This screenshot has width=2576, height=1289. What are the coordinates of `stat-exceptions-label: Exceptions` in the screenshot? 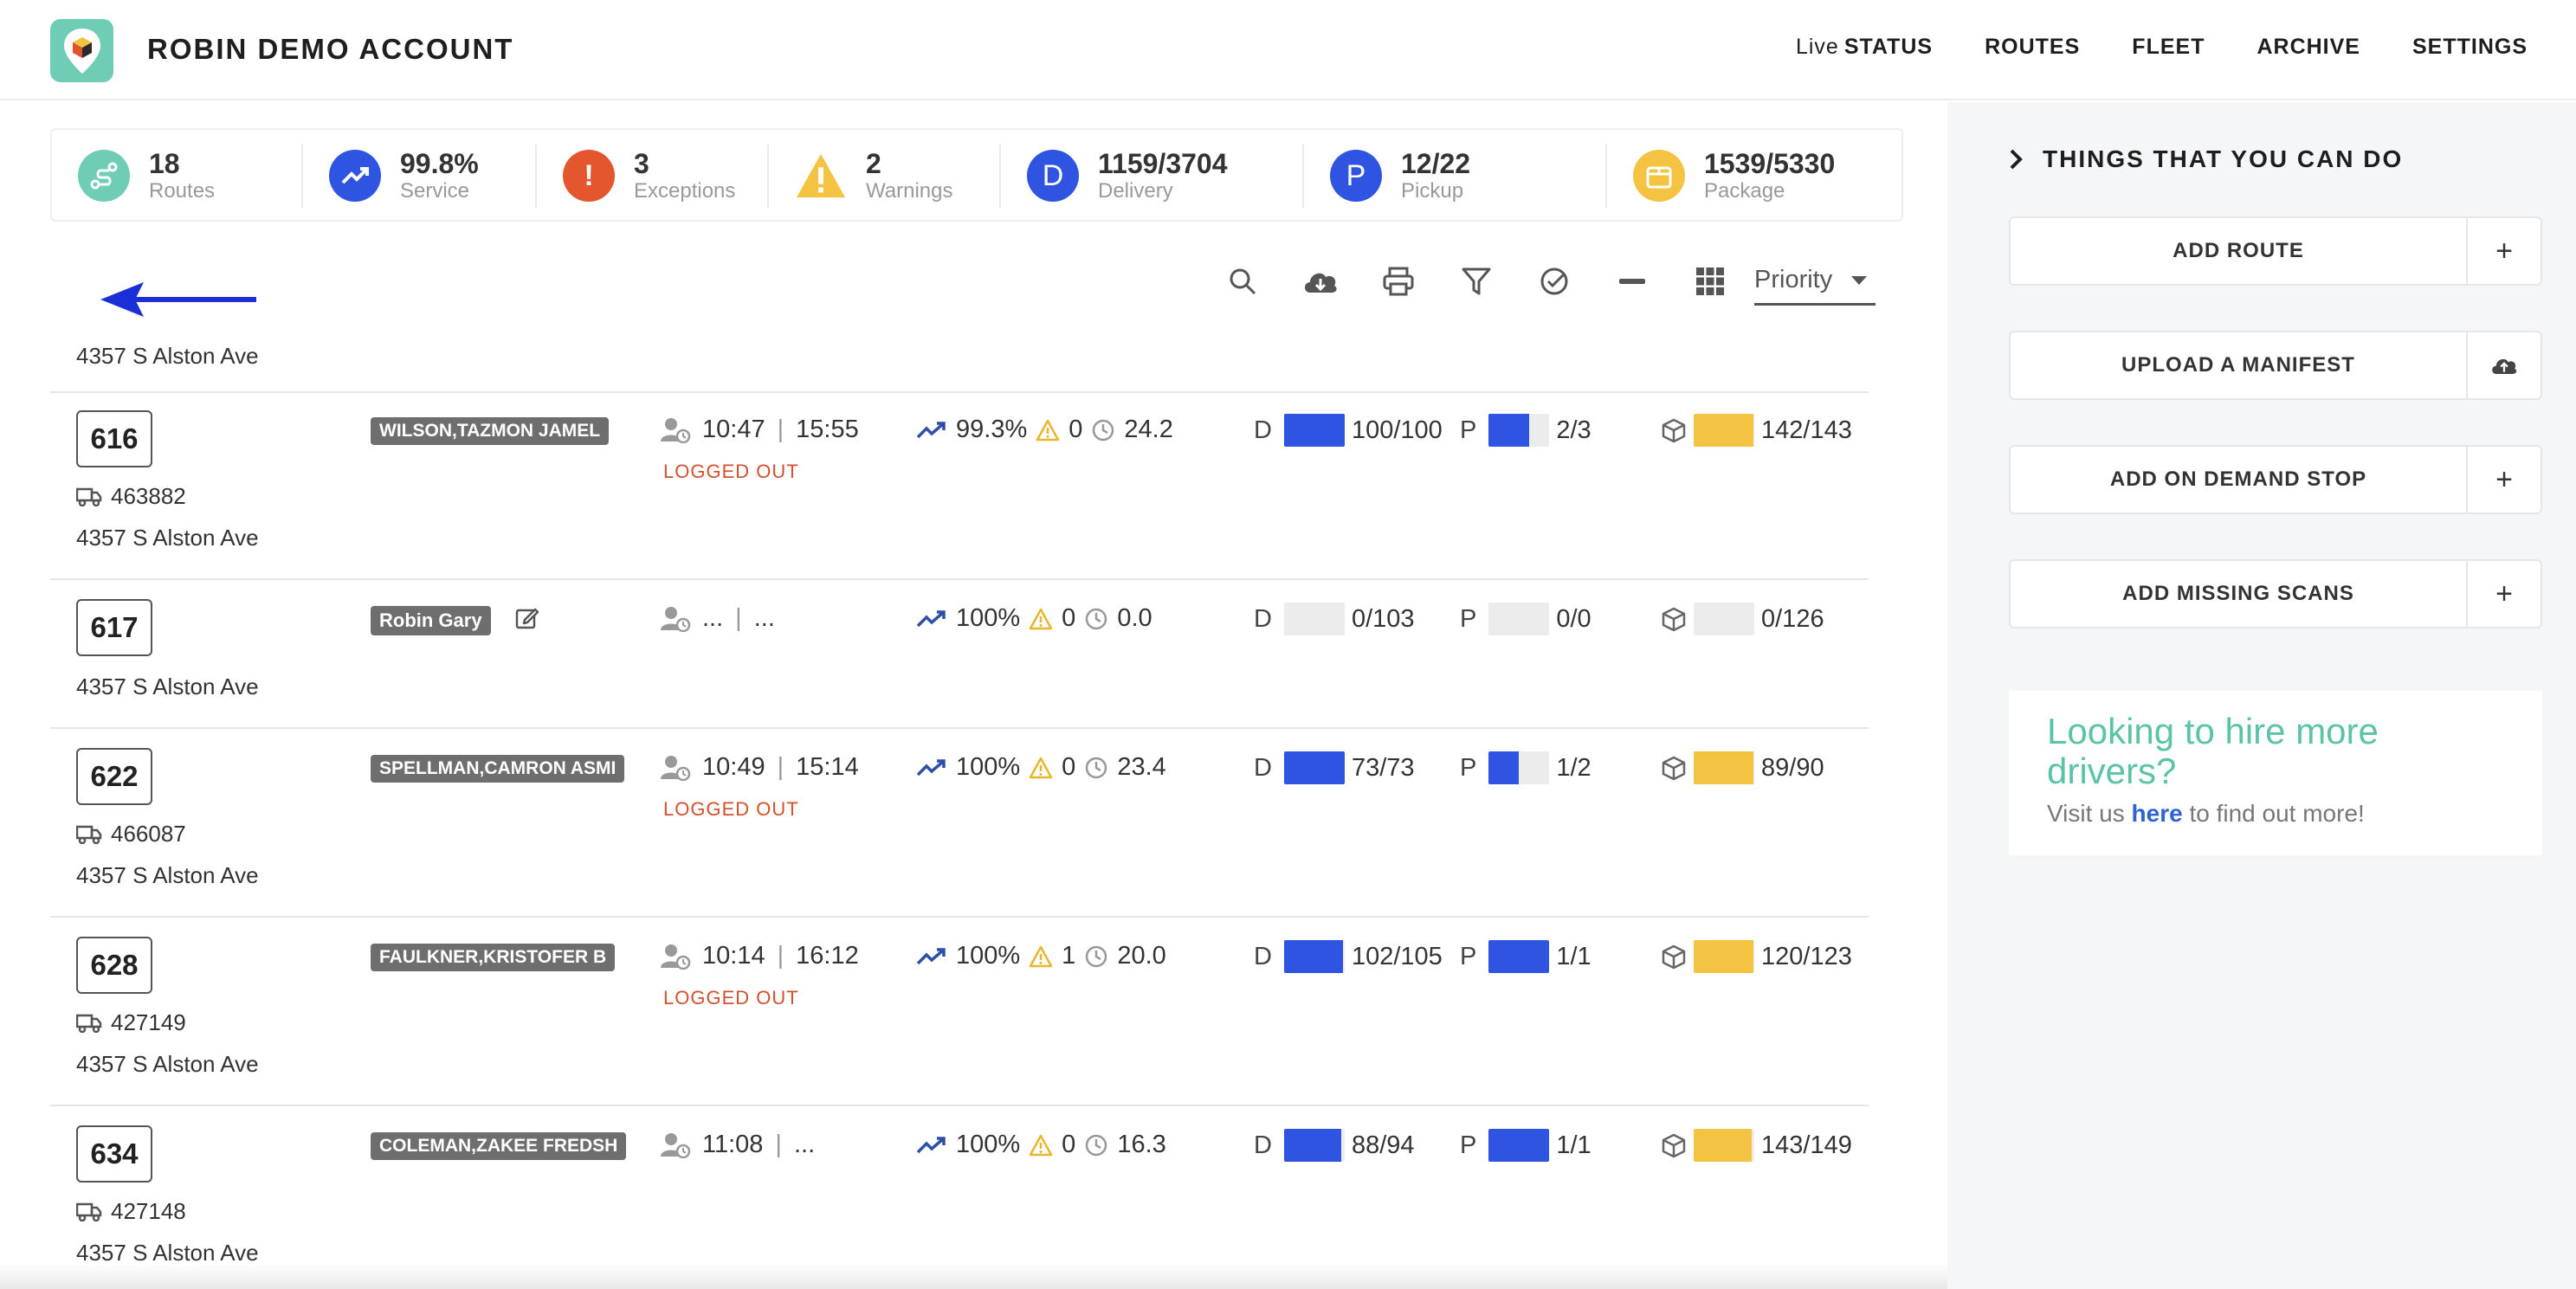 It's located at (685, 191).